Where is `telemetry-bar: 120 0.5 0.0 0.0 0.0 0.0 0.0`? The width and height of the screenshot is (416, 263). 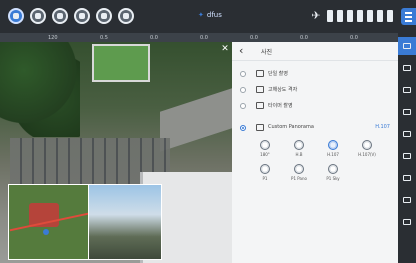
telemetry-bar: 120 0.5 0.0 0.0 0.0 0.0 0.0 is located at coordinates (208, 37).